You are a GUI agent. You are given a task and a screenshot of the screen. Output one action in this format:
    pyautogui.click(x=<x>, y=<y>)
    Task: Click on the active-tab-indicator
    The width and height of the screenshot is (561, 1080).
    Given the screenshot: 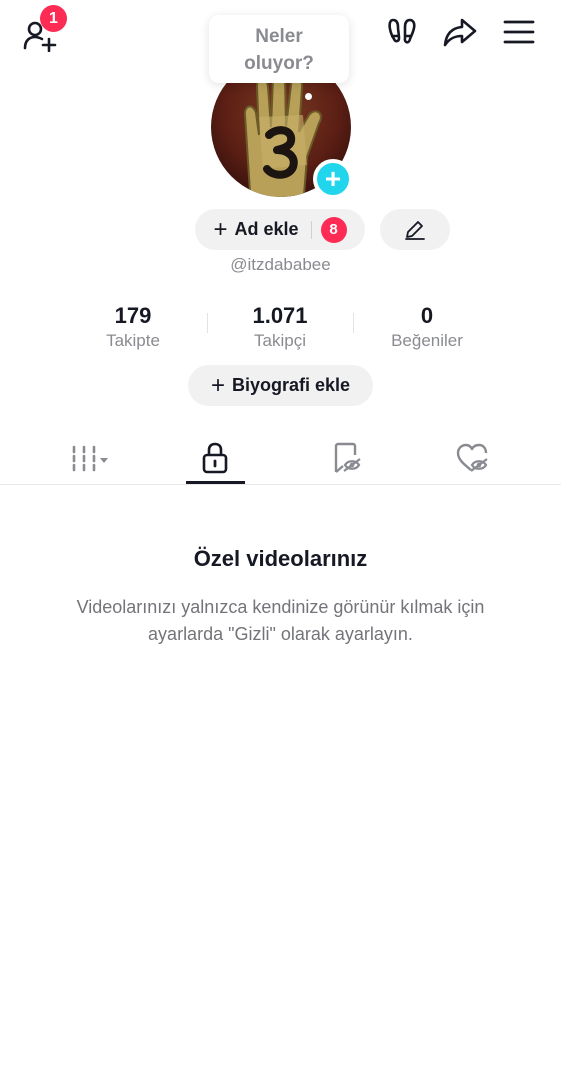 What is the action you would take?
    pyautogui.click(x=215, y=482)
    